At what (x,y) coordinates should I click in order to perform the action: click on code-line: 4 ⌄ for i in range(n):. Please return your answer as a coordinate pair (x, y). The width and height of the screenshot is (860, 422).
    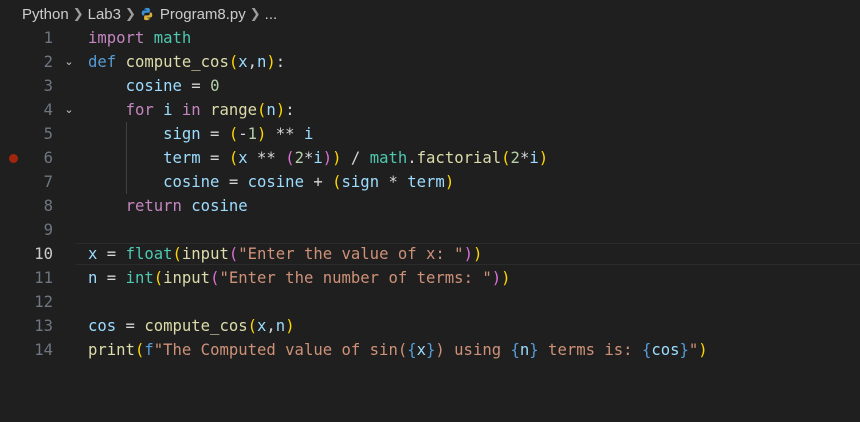
    Looking at the image, I should click on (430, 110).